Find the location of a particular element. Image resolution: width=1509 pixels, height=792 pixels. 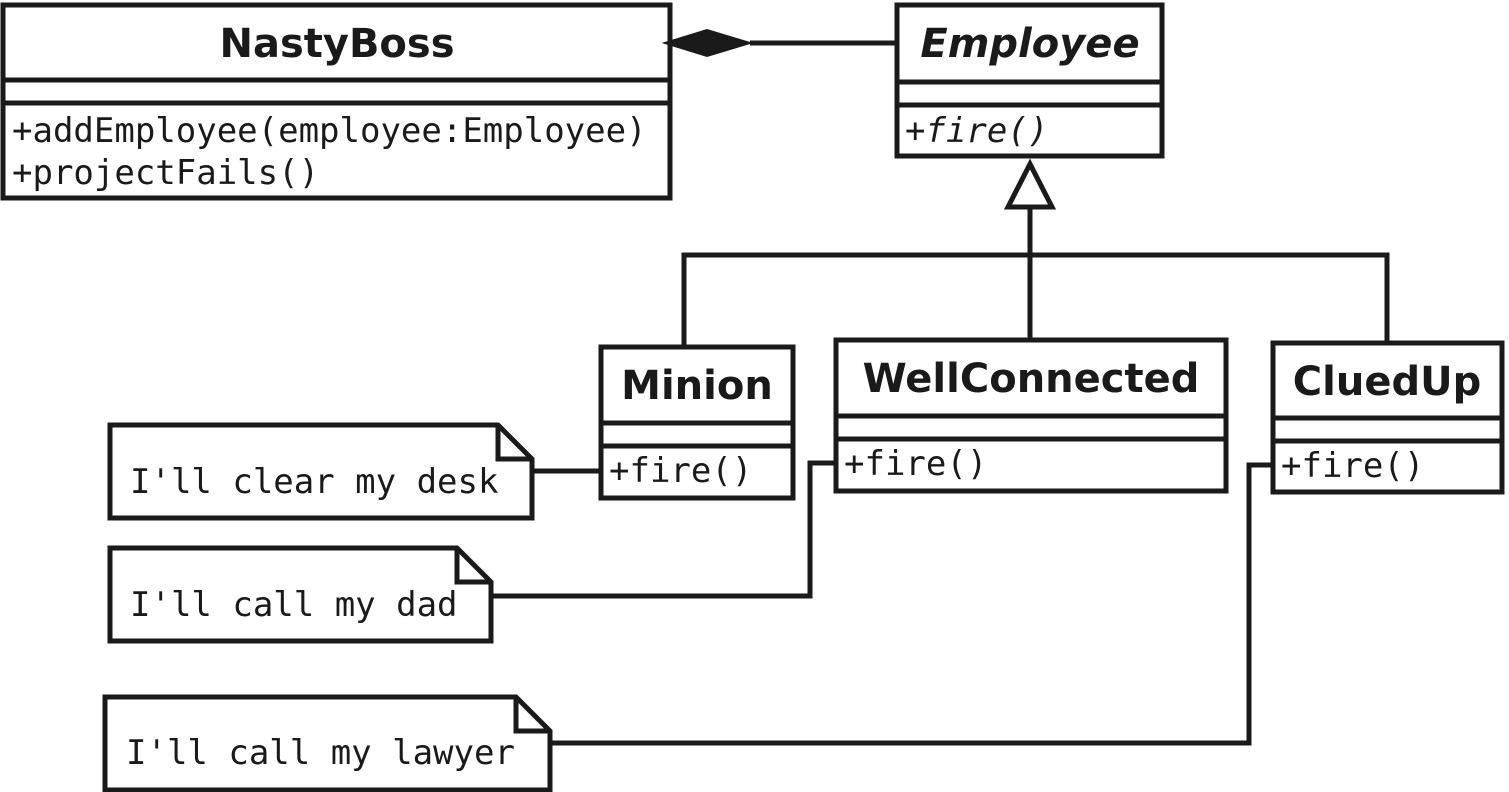

generalization is located at coordinates (1035, 252).